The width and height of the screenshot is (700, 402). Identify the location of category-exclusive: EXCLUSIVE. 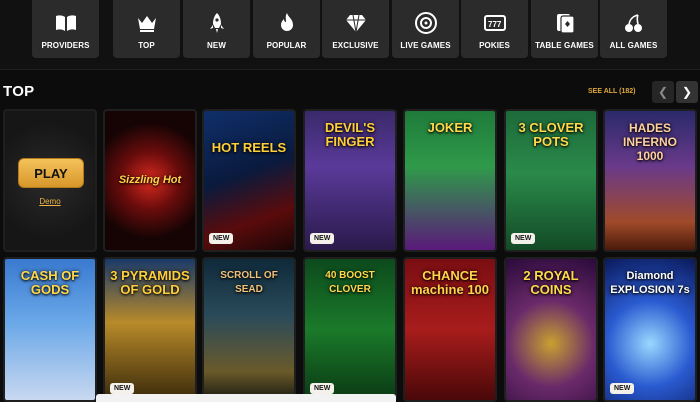
(355, 29).